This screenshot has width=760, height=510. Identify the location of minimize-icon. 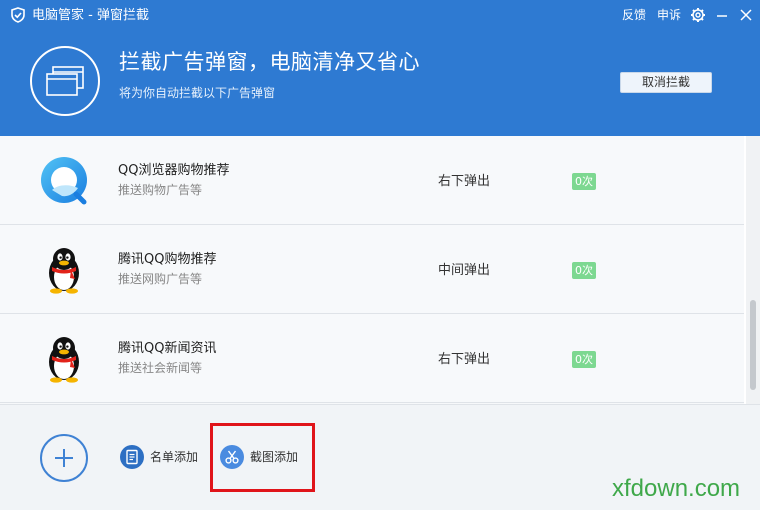
(722, 15).